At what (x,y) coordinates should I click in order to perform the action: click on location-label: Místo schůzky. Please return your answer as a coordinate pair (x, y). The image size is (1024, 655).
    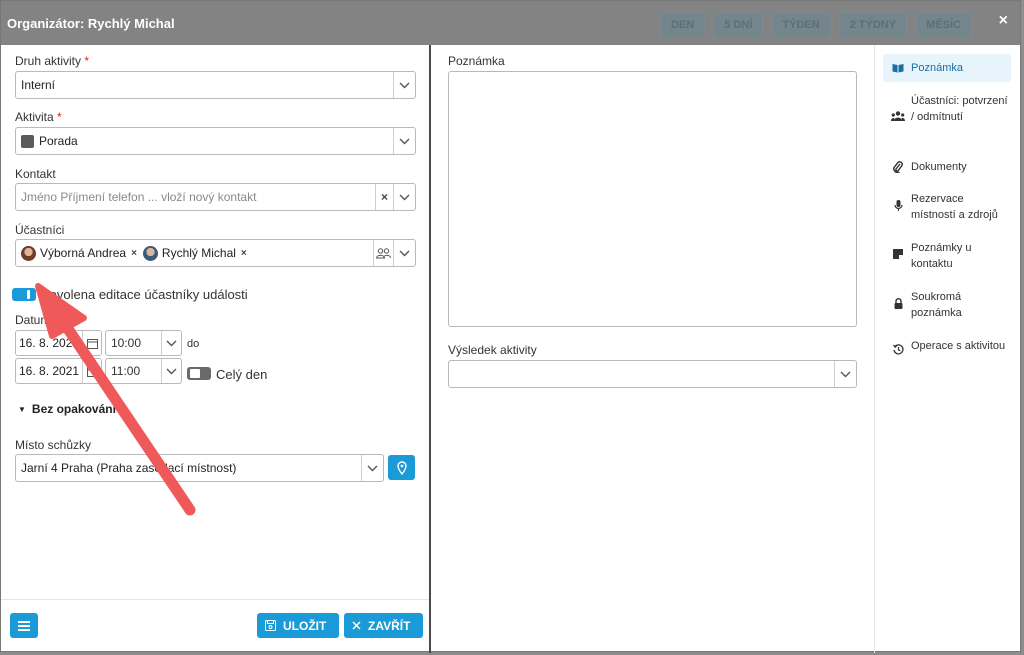
    Looking at the image, I should click on (53, 445).